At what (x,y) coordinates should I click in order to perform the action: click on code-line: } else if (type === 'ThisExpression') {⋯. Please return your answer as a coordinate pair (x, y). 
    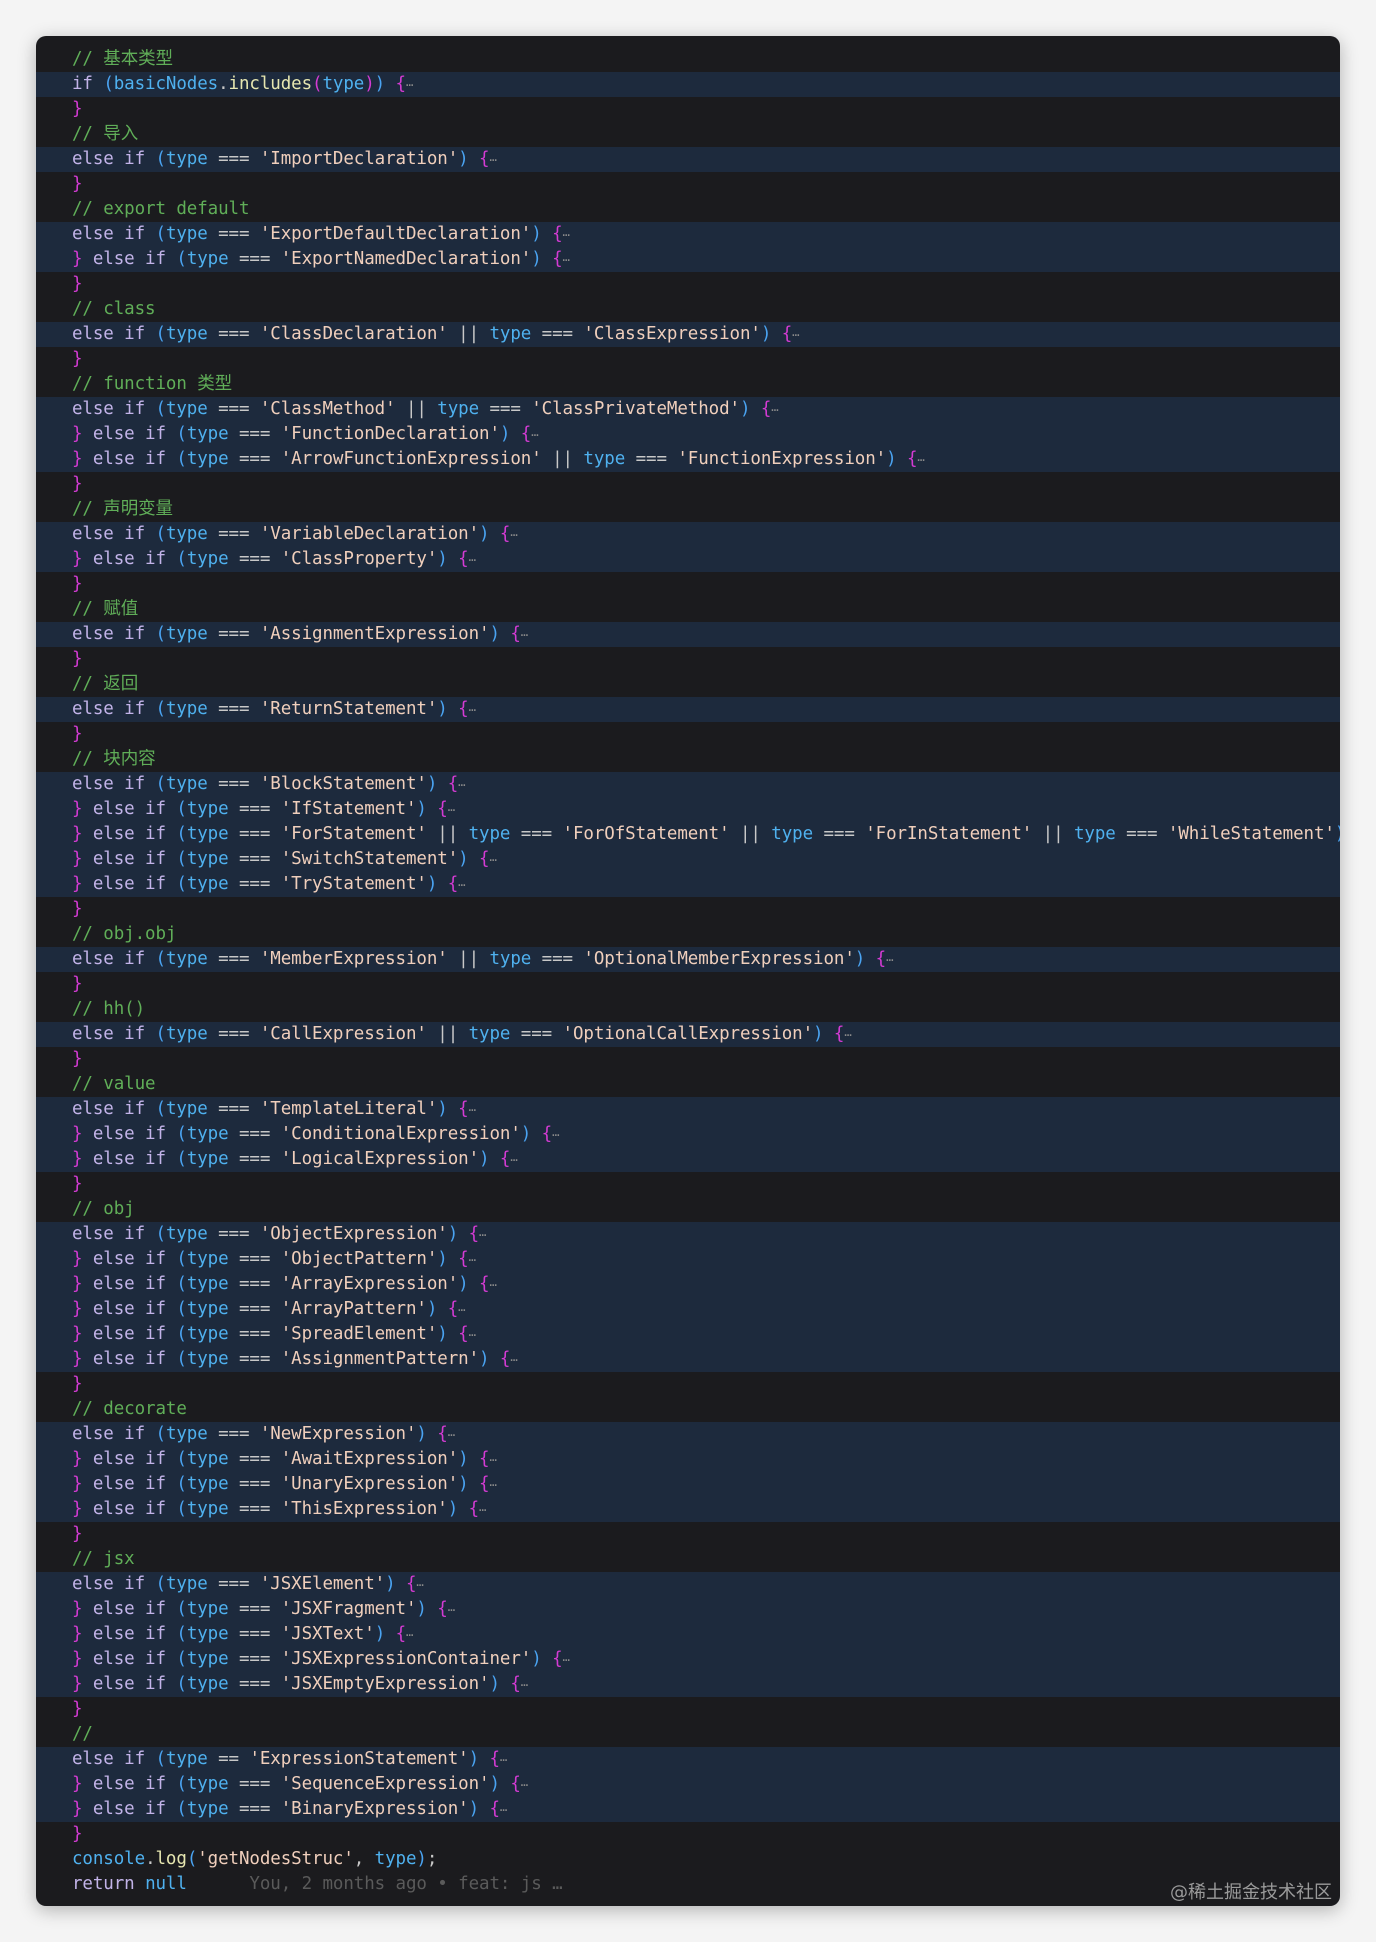
    Looking at the image, I should click on (688, 1509).